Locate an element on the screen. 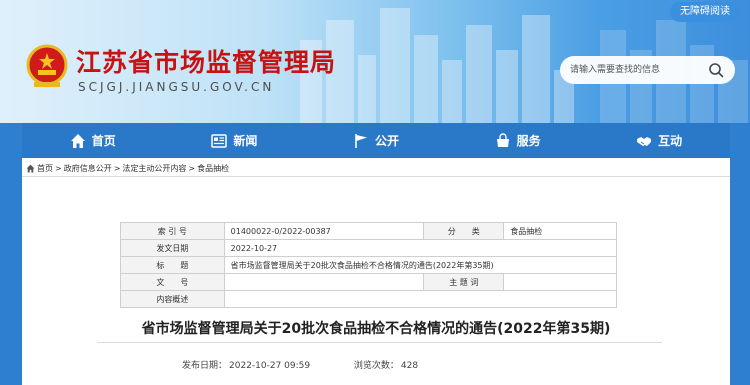 The height and width of the screenshot is (385, 750). date-label: 发文日期 is located at coordinates (172, 248).